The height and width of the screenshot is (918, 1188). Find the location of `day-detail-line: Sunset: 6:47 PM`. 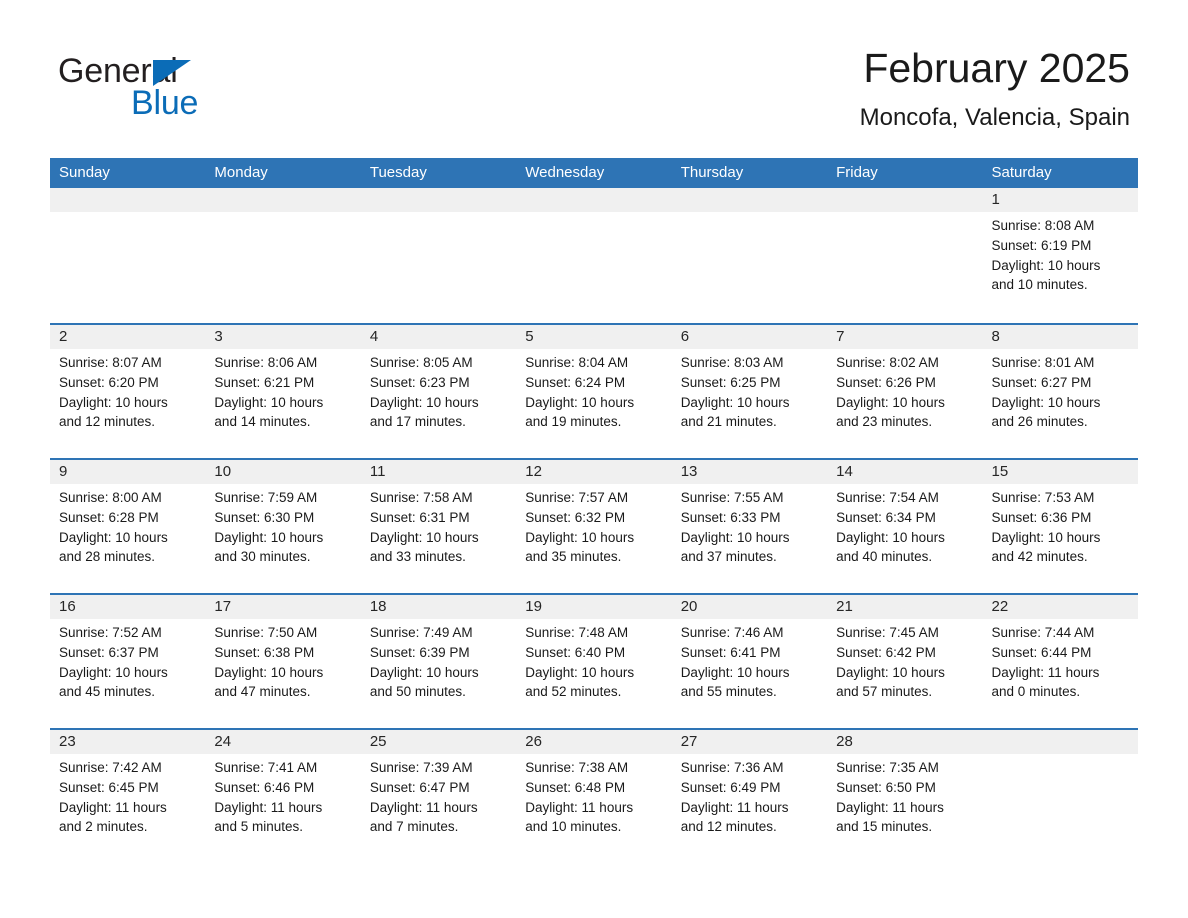

day-detail-line: Sunset: 6:47 PM is located at coordinates (419, 787).